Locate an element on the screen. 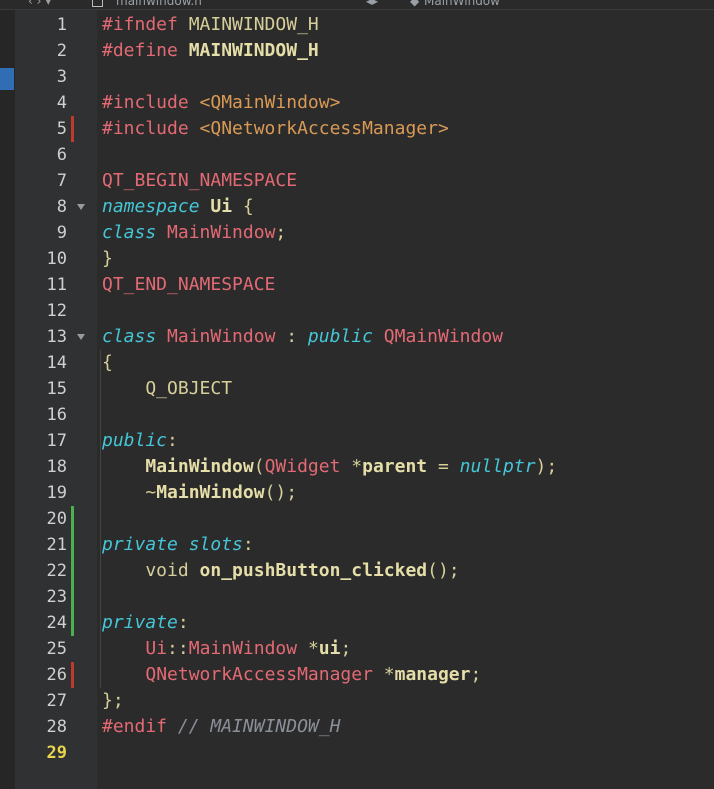 The height and width of the screenshot is (789, 714). line-number: 10 is located at coordinates (41, 259).